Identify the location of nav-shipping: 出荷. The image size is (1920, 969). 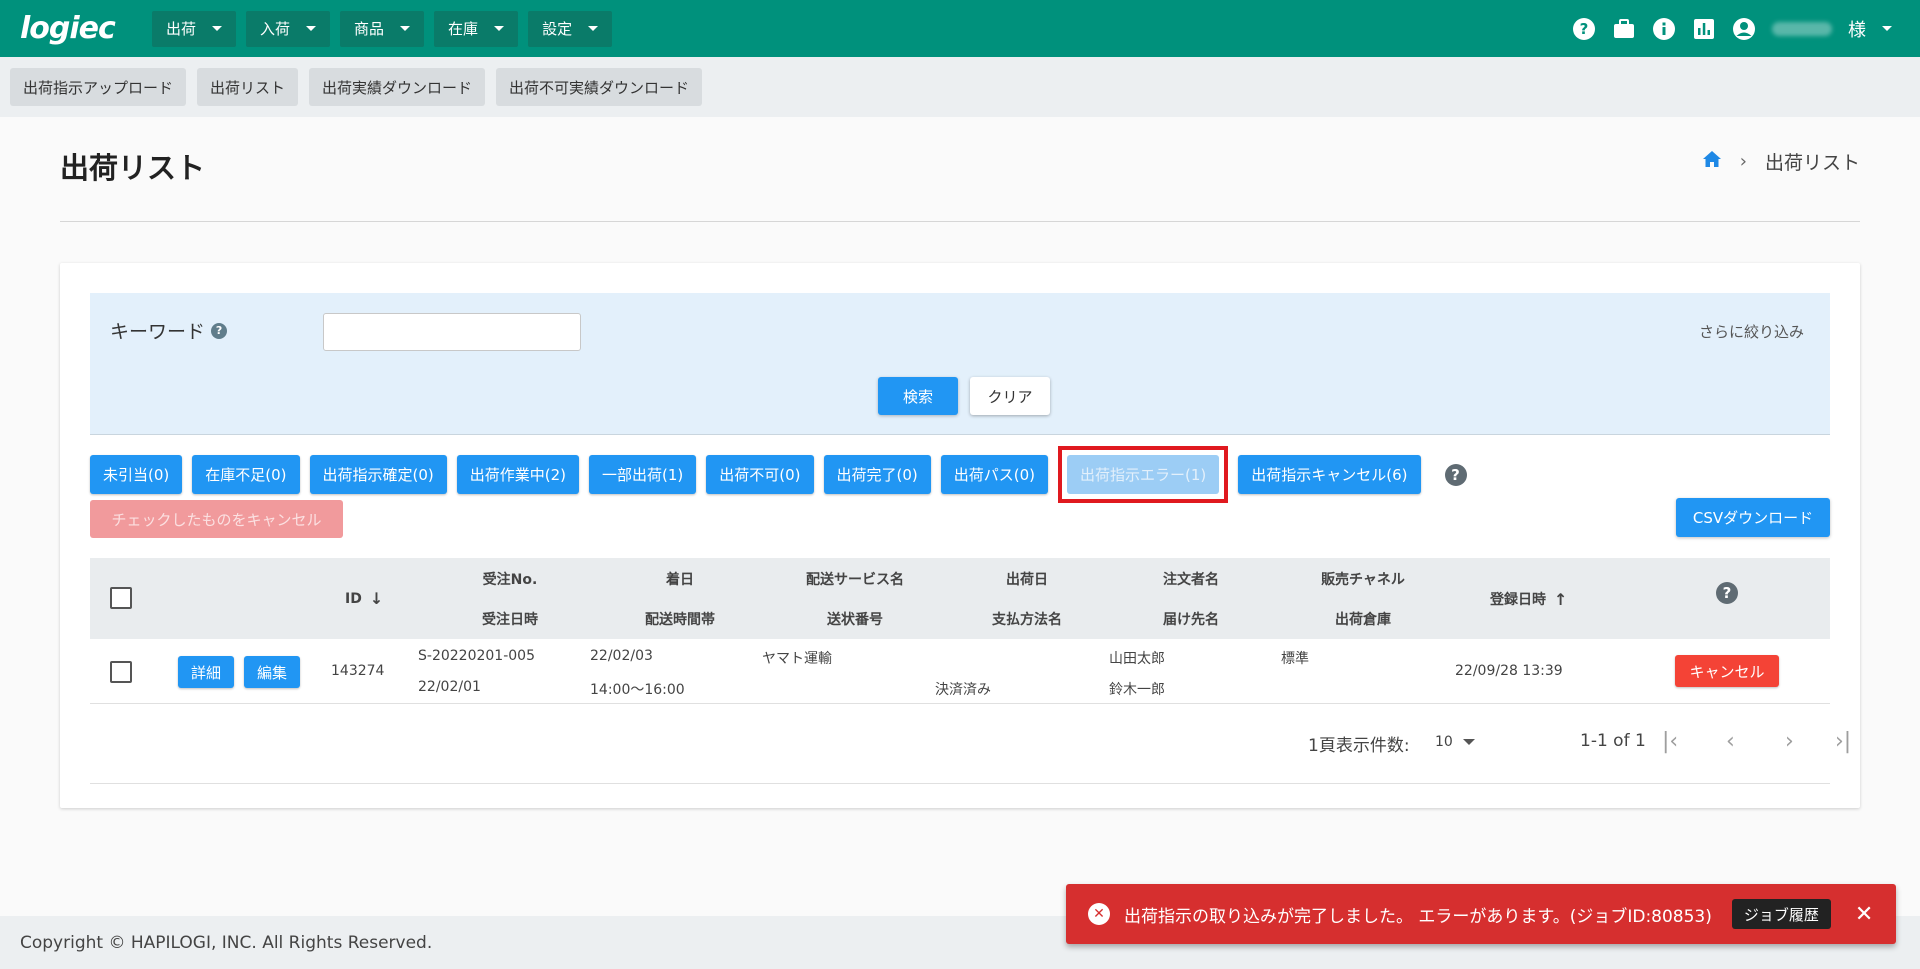
(194, 28).